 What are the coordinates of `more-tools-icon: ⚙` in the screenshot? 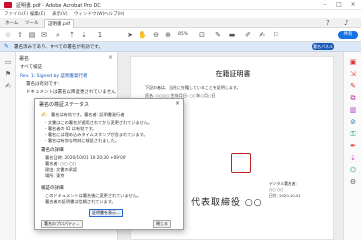 It's located at (353, 182).